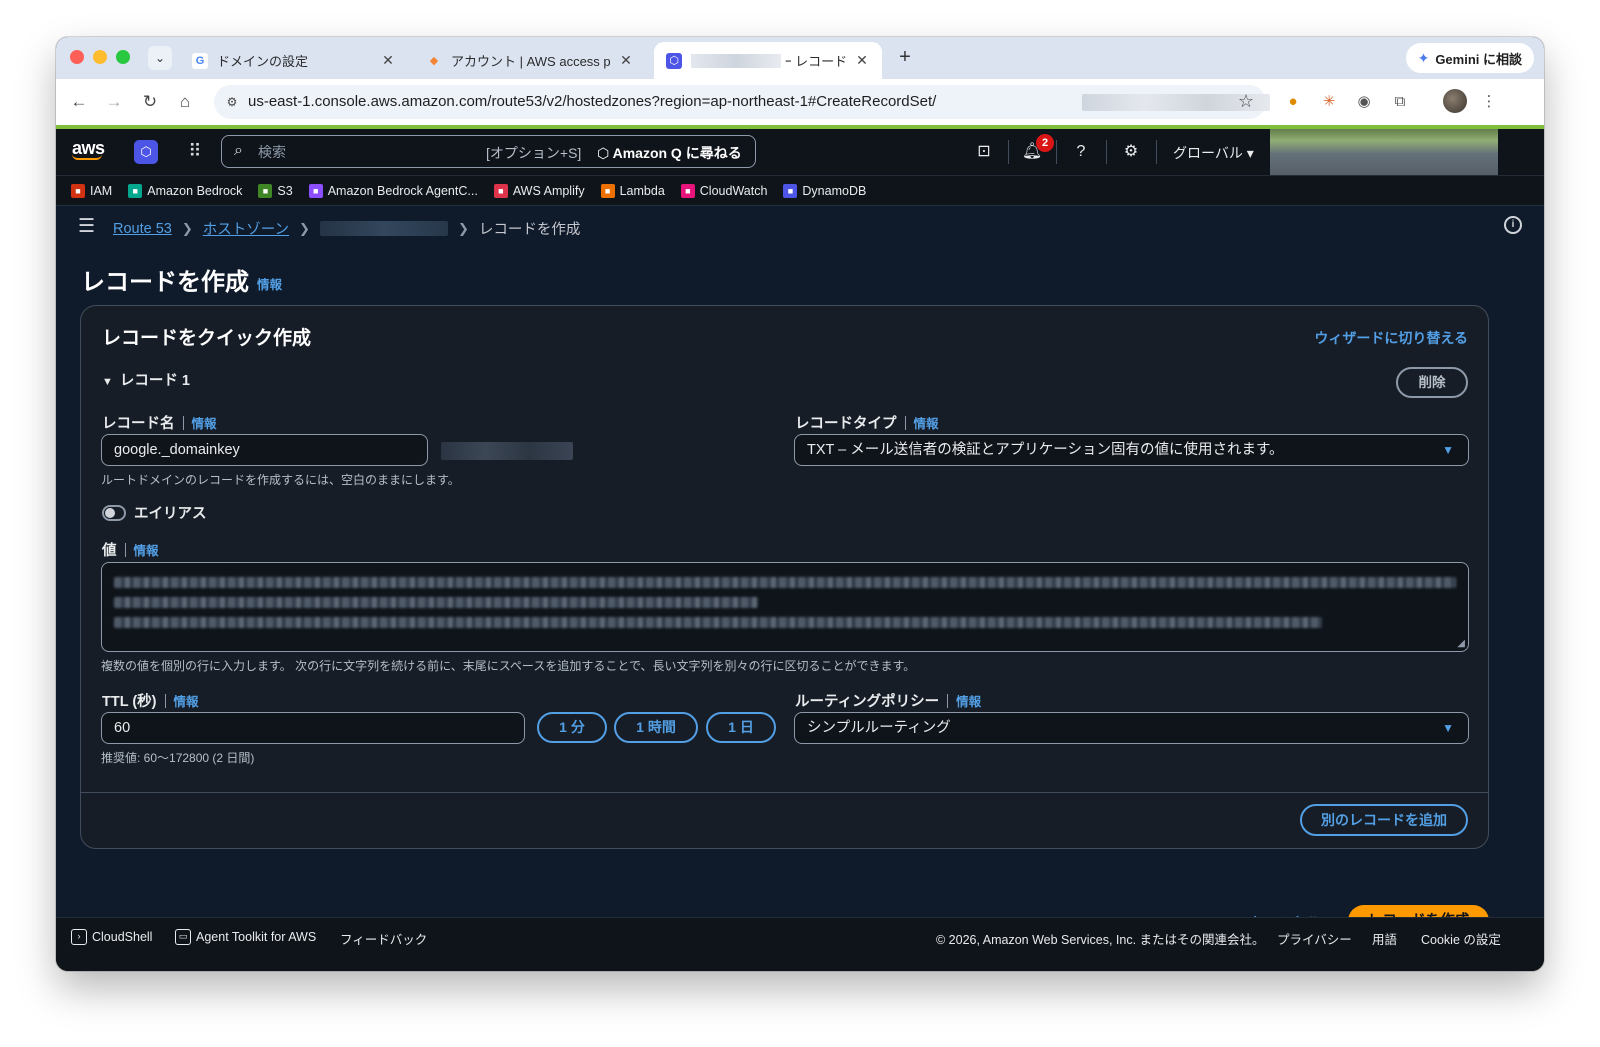 Image resolution: width=1600 pixels, height=1047 pixels. What do you see at coordinates (264, 450) in the screenshot?
I see `record-name-input: google._domainkey` at bounding box center [264, 450].